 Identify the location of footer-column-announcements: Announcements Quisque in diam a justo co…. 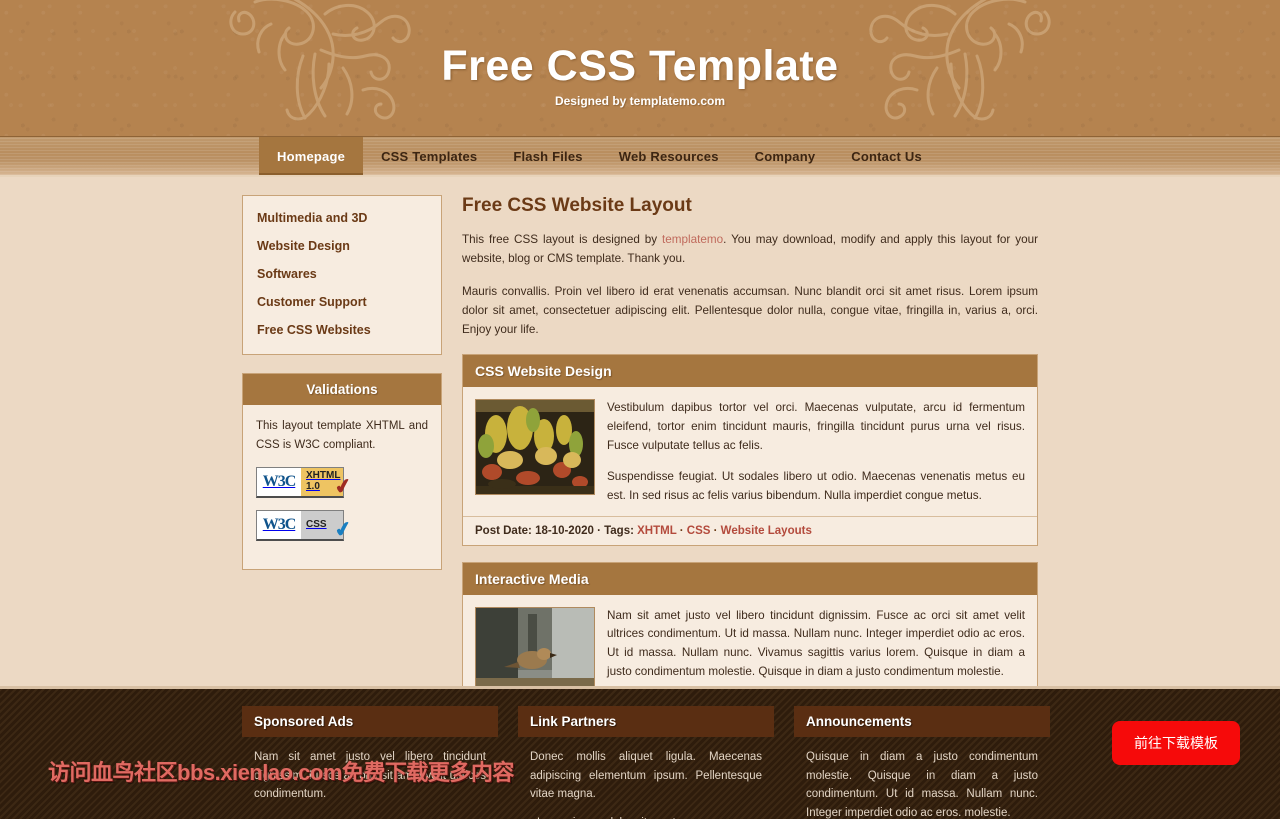
(922, 762).